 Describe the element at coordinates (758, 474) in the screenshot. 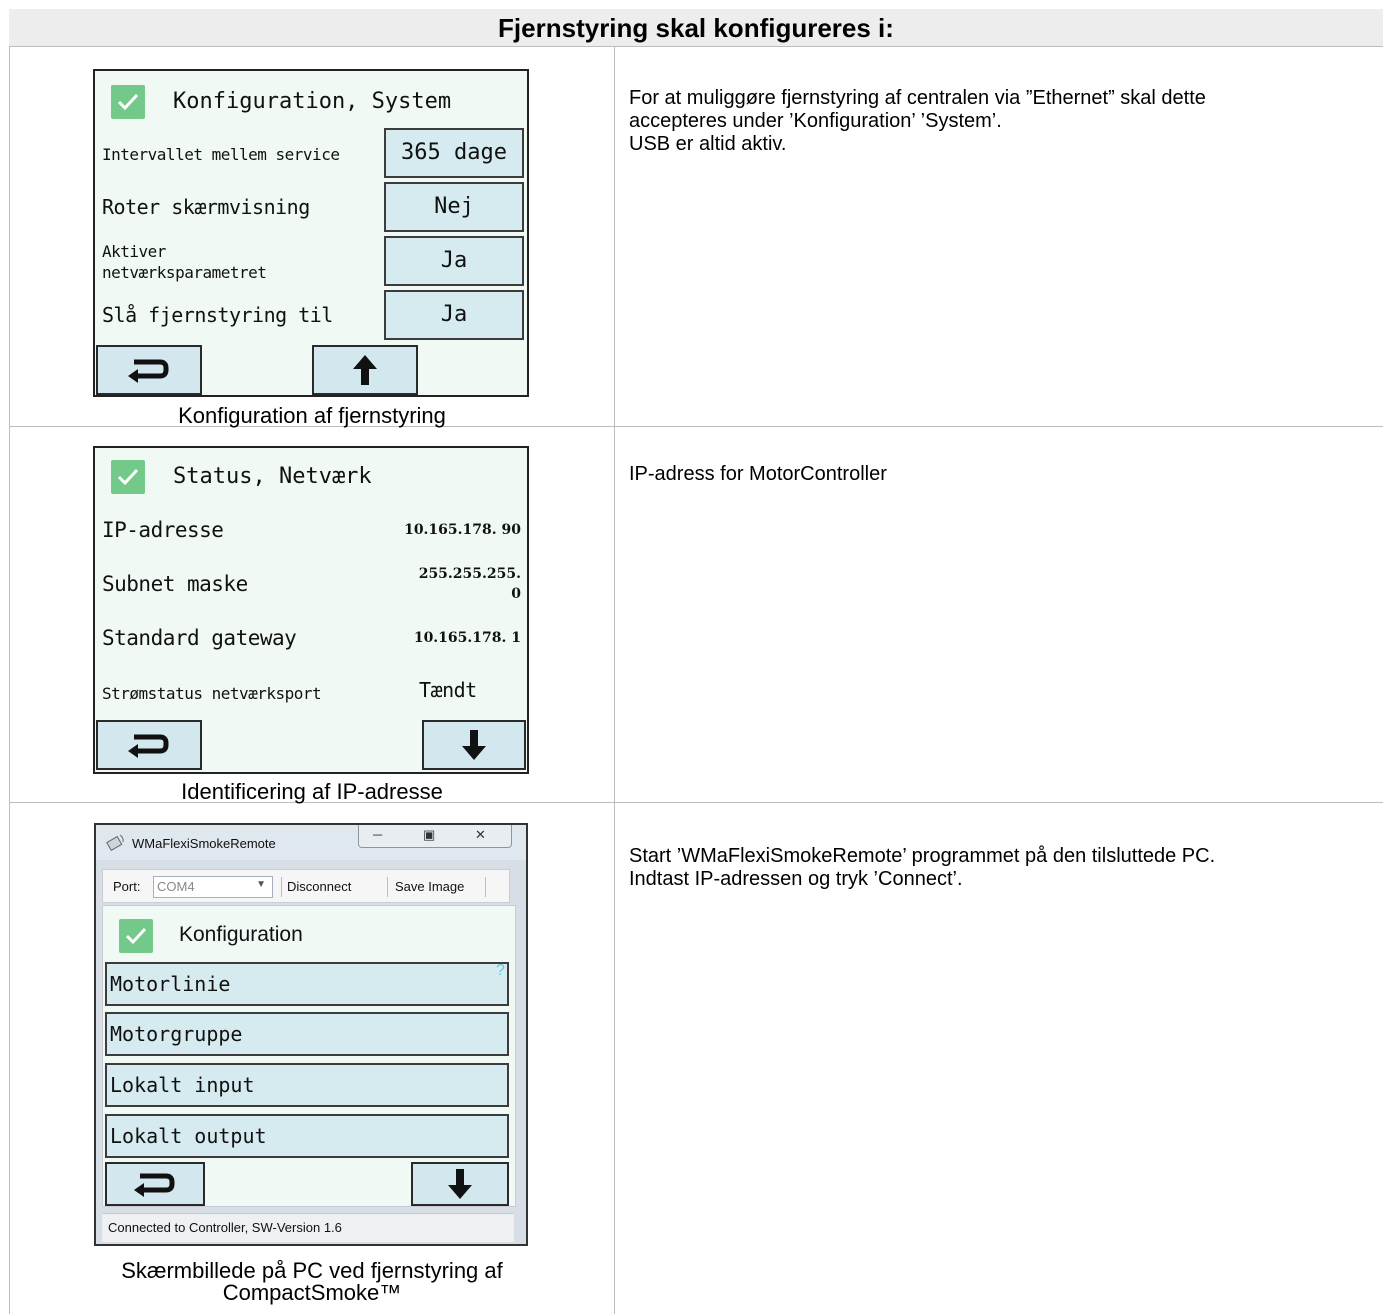

I see `row-description: IP-adress for MotorController` at that location.